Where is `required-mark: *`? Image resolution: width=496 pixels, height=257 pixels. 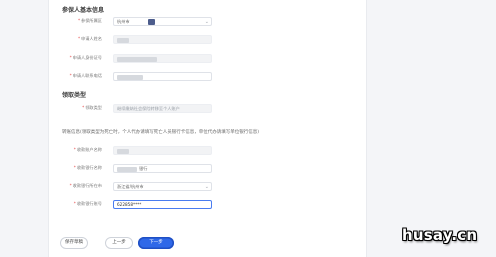
required-mark: * is located at coordinates (79, 20).